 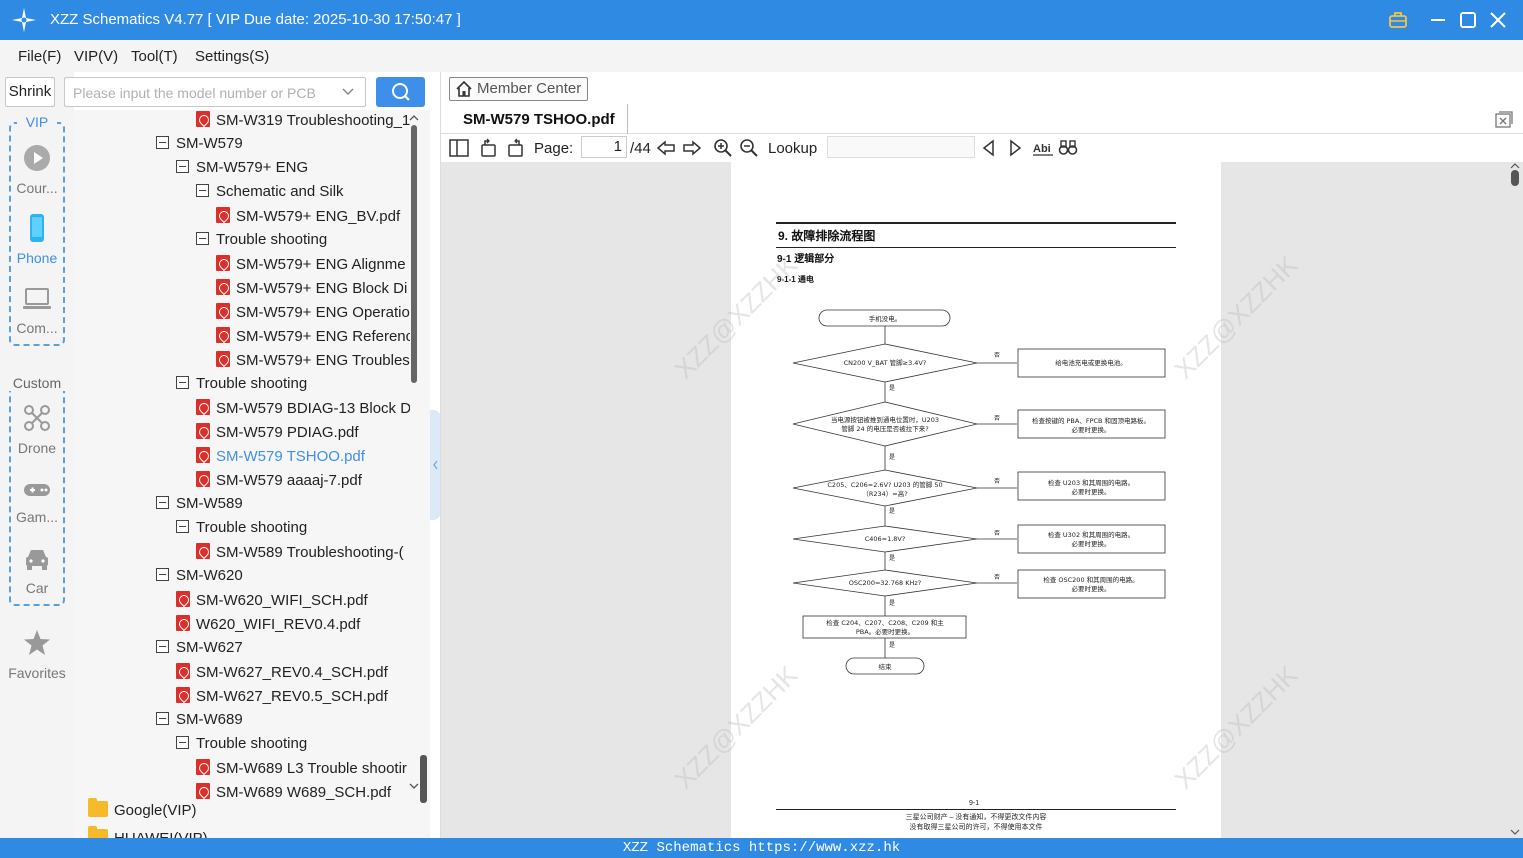 I want to click on rail-item-label: Favorites, so click(x=37, y=673).